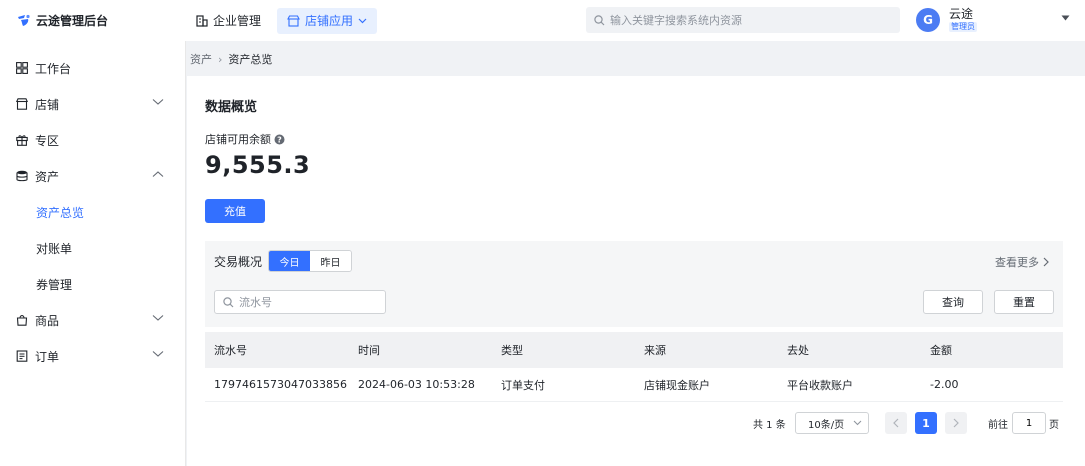 The width and height of the screenshot is (1085, 466). I want to click on sidebar-item-label: 对账单, so click(54, 248).